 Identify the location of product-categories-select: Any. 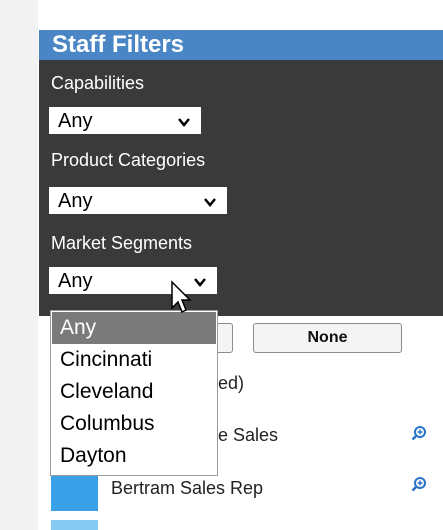
(138, 200).